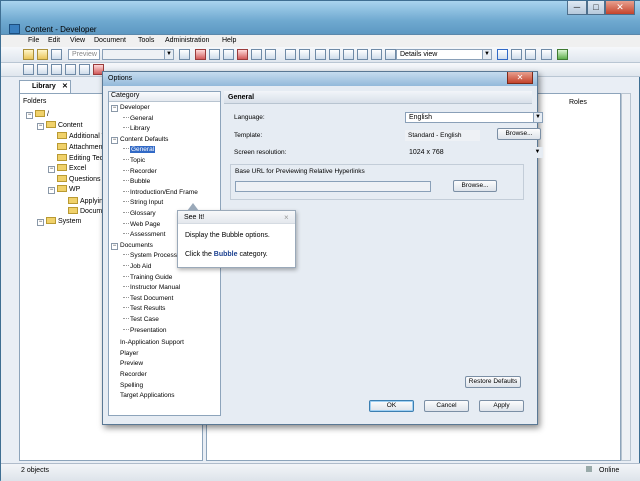  I want to click on category-item: Player, so click(124, 352).